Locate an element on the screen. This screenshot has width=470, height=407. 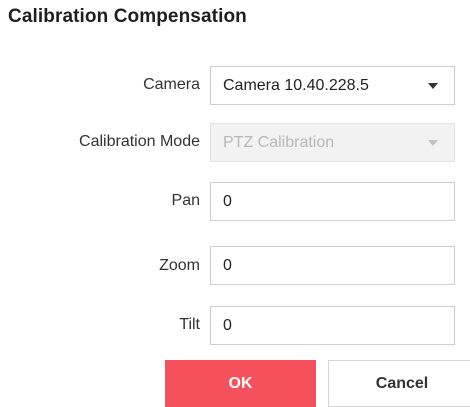
pan-input: 0 is located at coordinates (332, 201).